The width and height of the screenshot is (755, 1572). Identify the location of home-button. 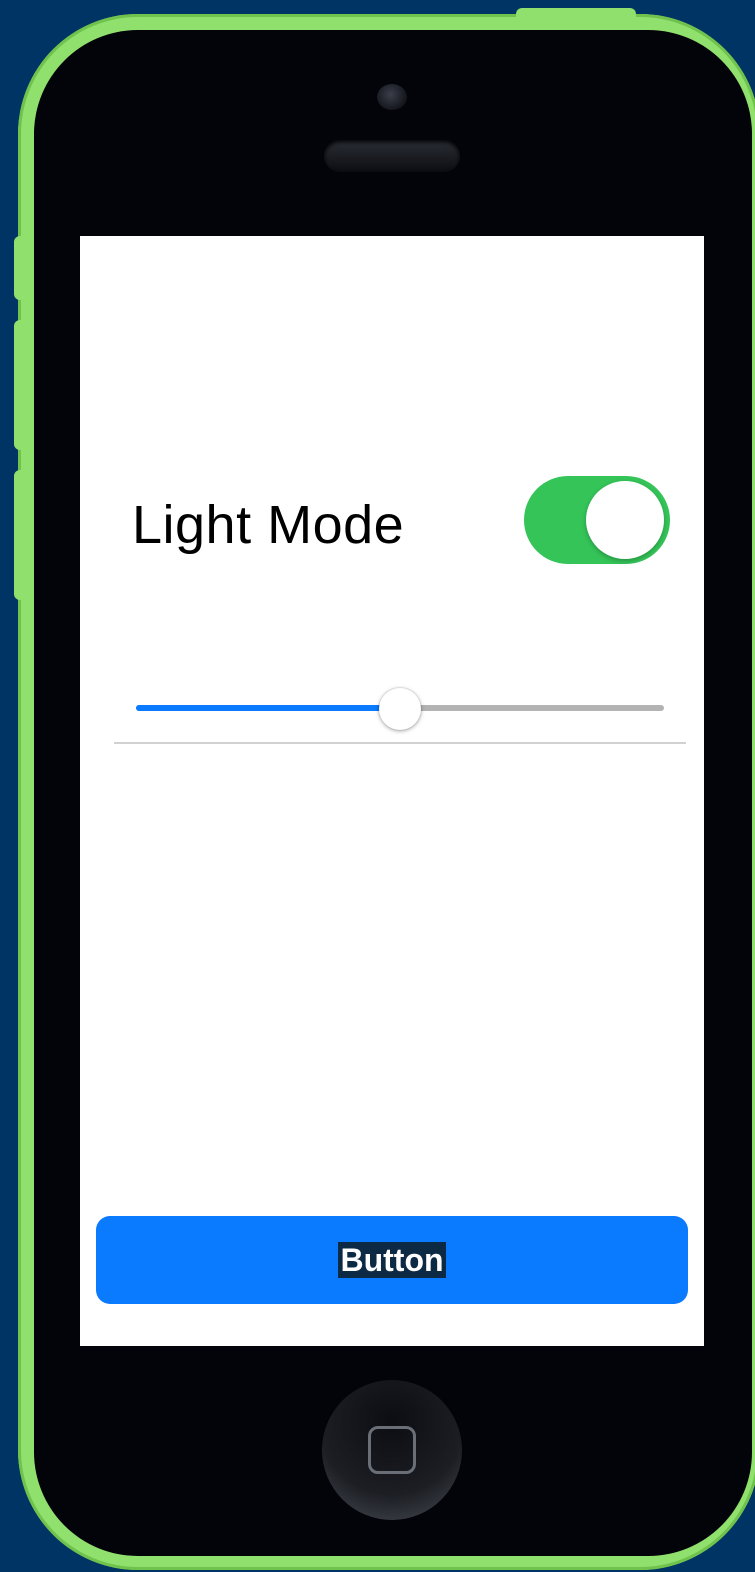
(392, 1450).